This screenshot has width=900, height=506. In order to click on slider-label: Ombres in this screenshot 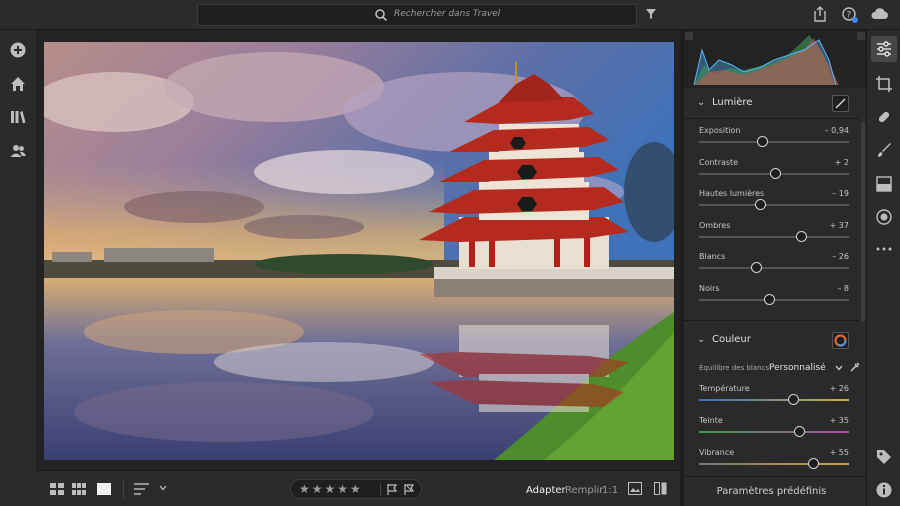, I will do `click(715, 225)`.